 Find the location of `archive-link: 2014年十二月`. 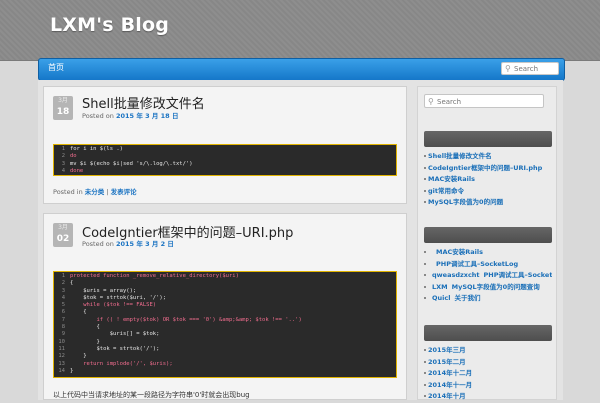

archive-link: 2014年十二月 is located at coordinates (488, 374).